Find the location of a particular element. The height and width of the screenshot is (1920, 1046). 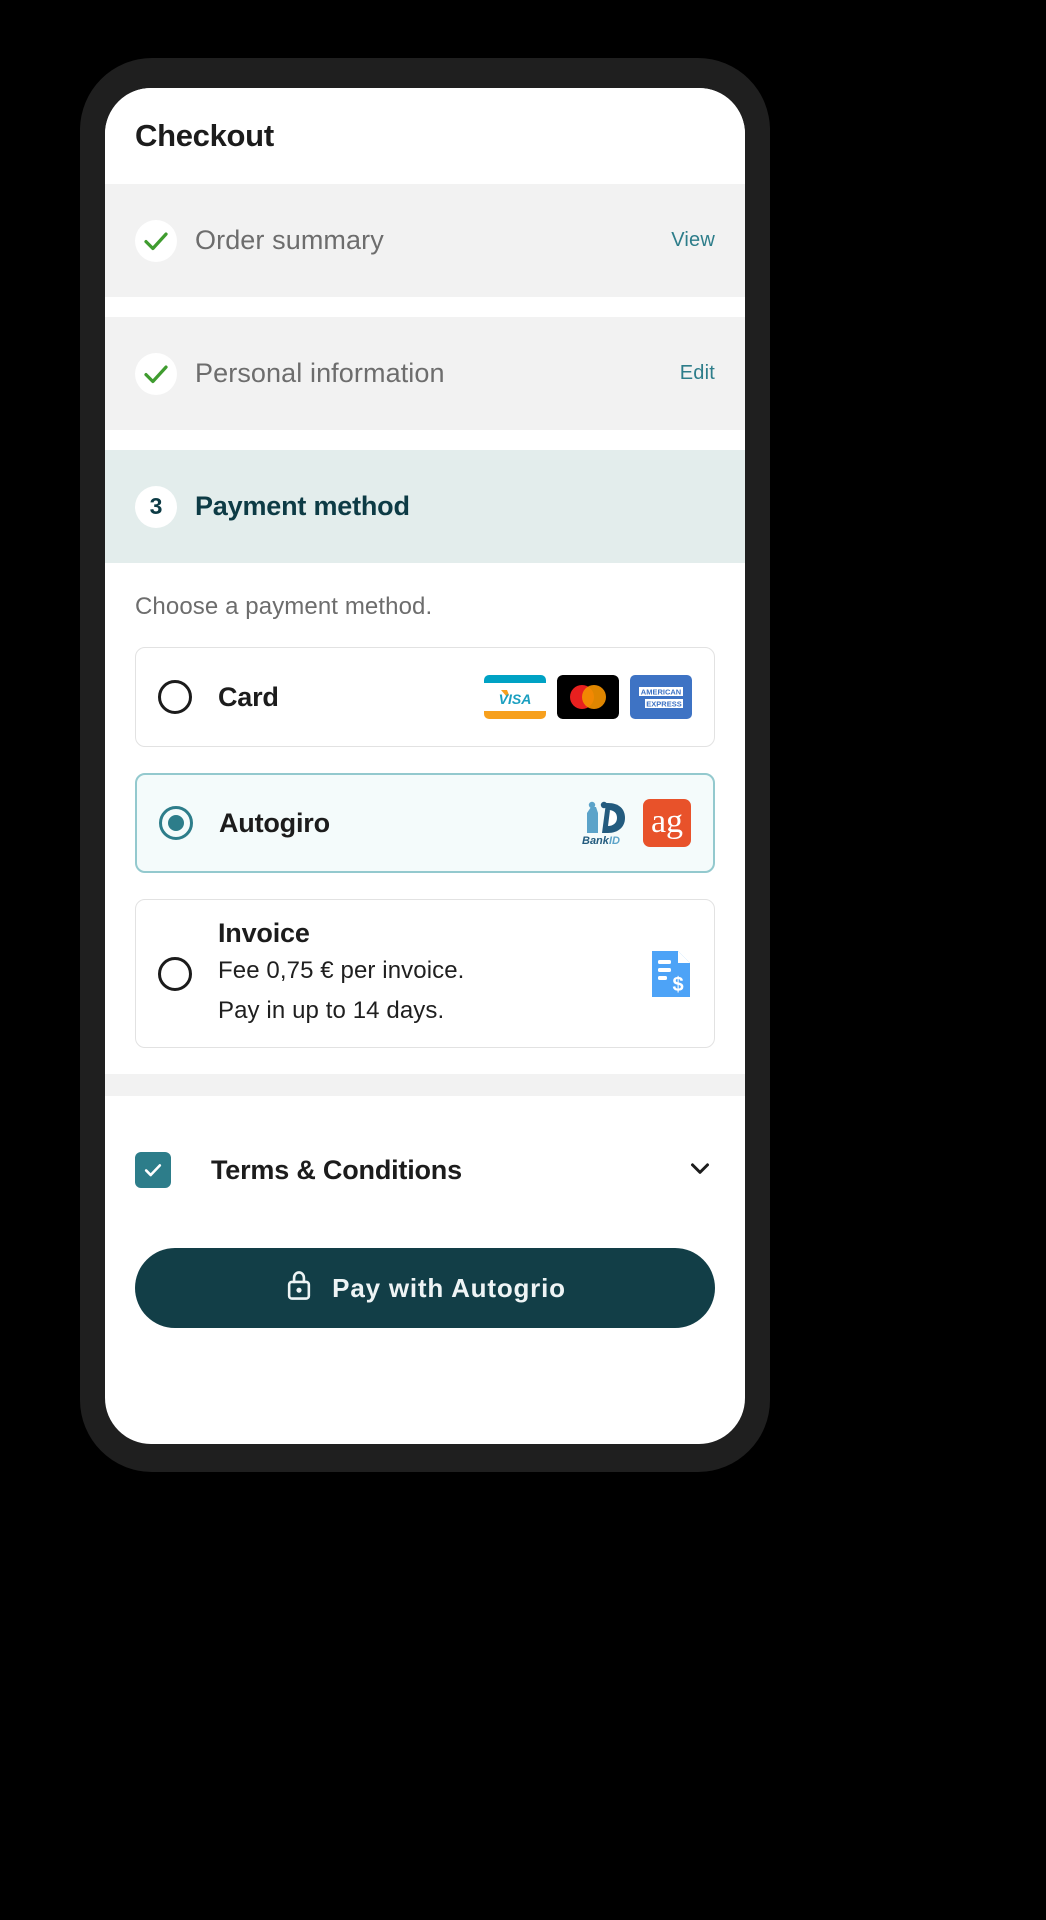

svg-text: ID is located at coordinates (614, 841).